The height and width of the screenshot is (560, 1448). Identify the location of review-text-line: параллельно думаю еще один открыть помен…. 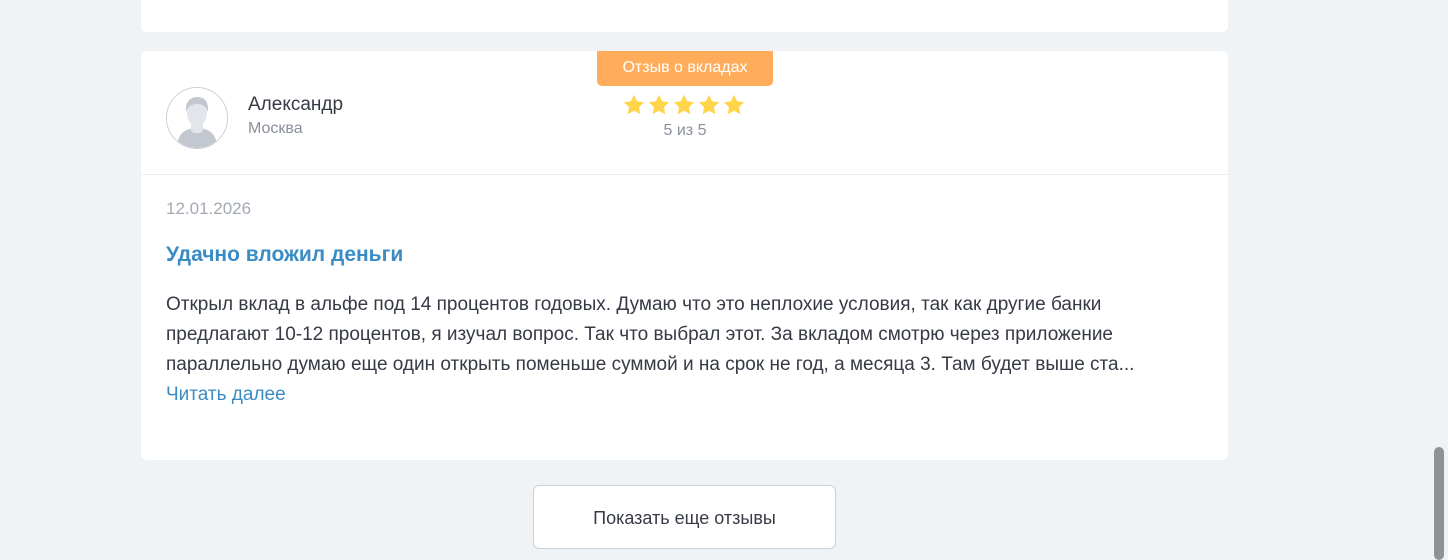
(650, 364).